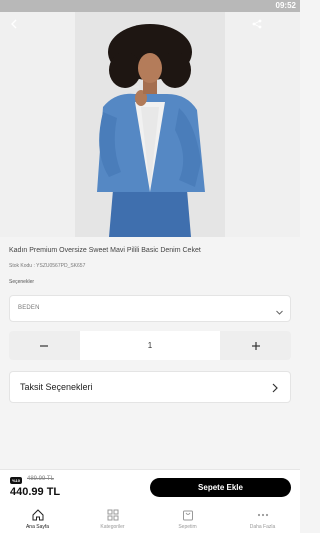 The image size is (320, 533). I want to click on status-bar: 09:52, so click(150, 6).